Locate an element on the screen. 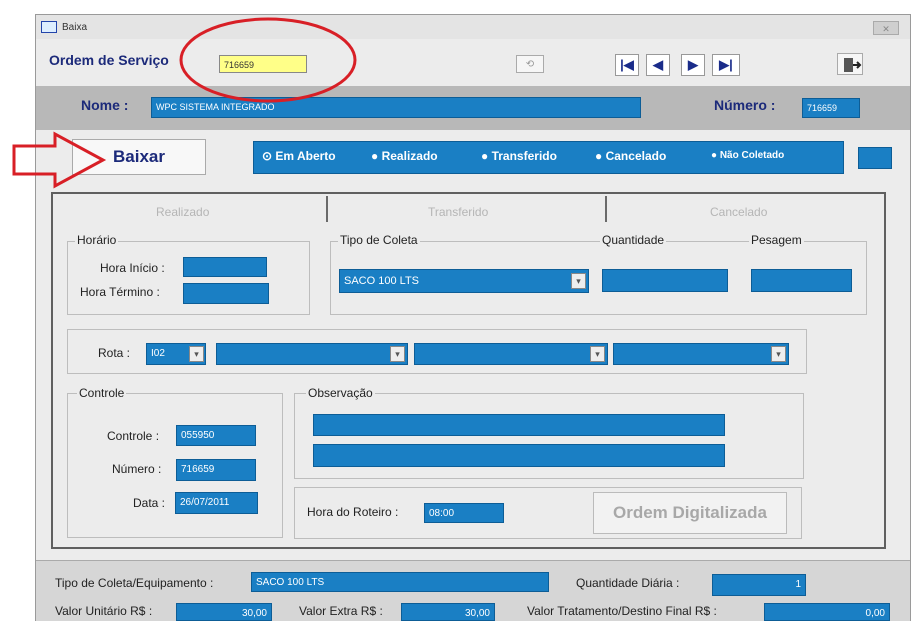 This screenshot has height=621, width=911. annotation-red-arrow is located at coordinates (59, 160).